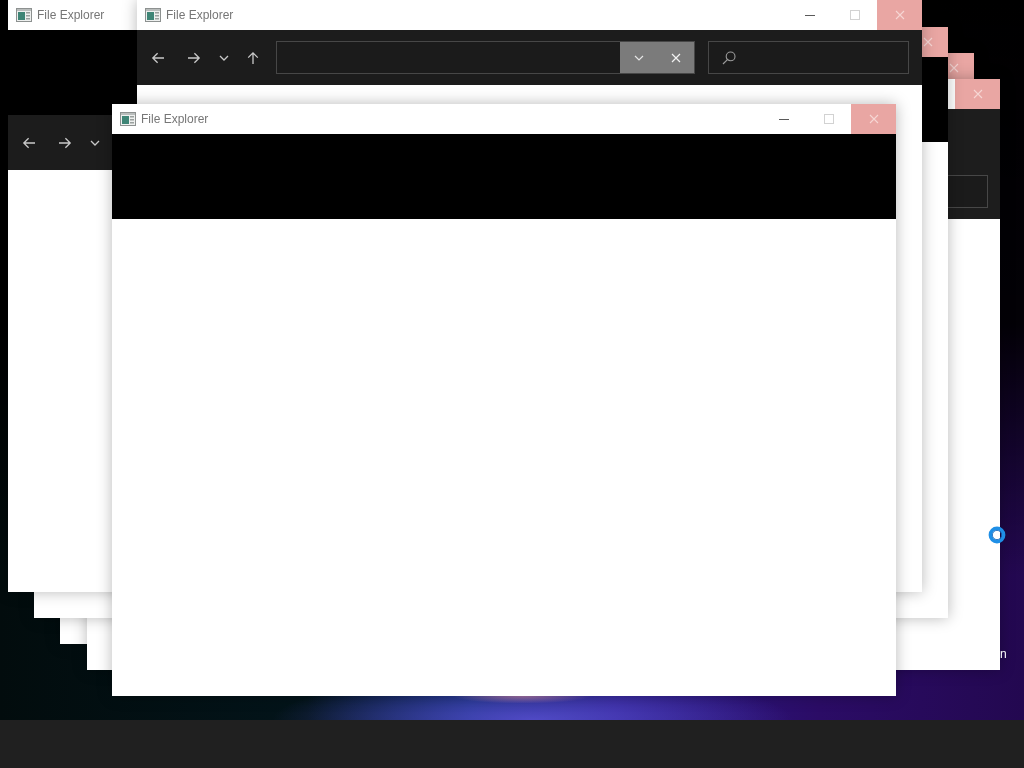  What do you see at coordinates (729, 57) in the screenshot?
I see `search-icon` at bounding box center [729, 57].